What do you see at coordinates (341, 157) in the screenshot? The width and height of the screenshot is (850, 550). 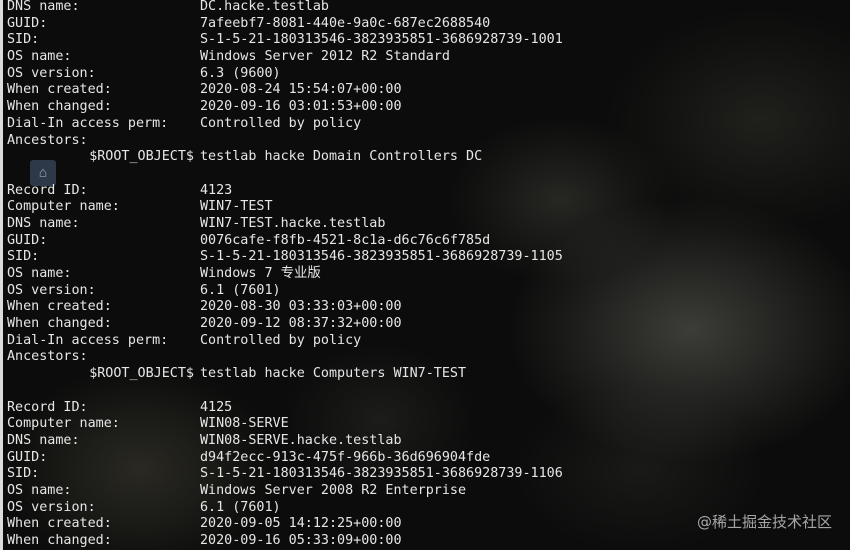 I see `ancestors-path: testlab hacke Domain Controllers DC` at bounding box center [341, 157].